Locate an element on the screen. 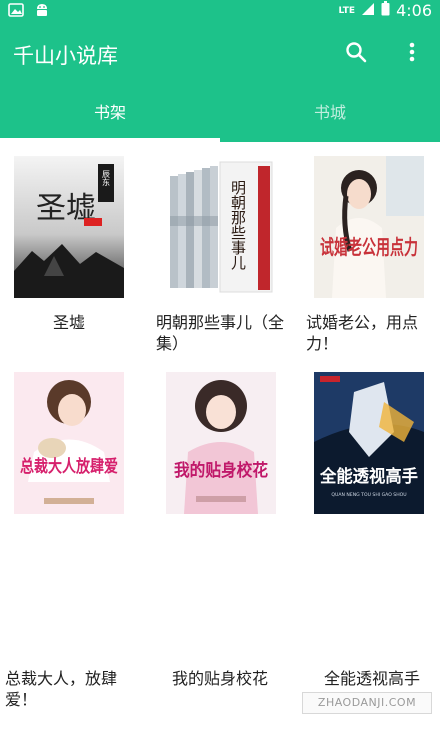 The width and height of the screenshot is (440, 730). watermark: ZHAODANJI.COM is located at coordinates (367, 703).